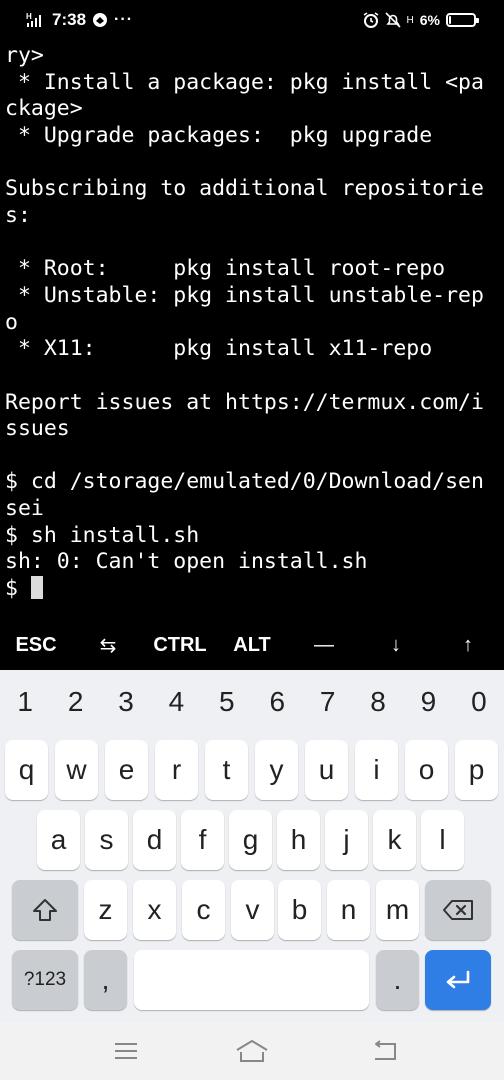  Describe the element at coordinates (203, 910) in the screenshot. I see `key-c: c` at that location.